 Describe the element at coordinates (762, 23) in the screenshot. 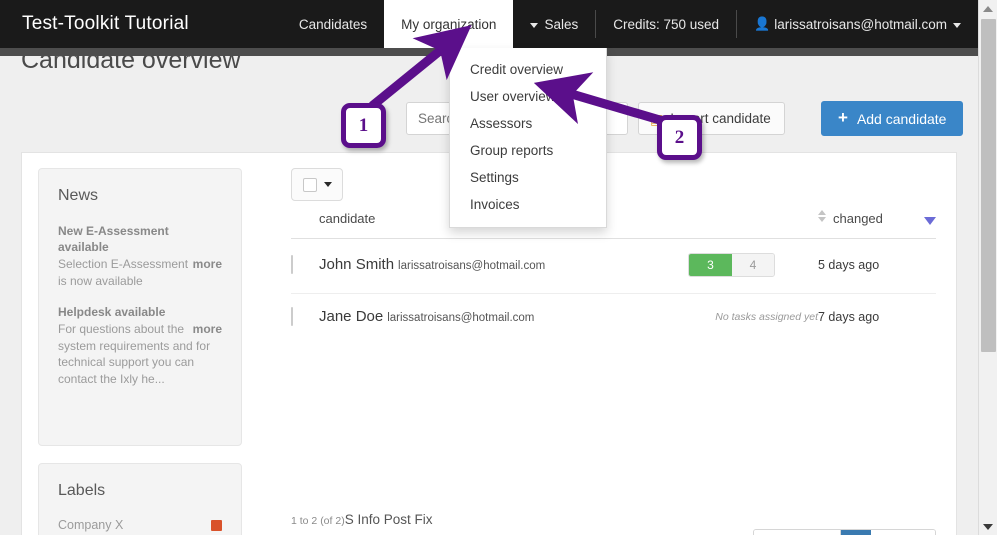

I see `user-icon: 👤` at that location.